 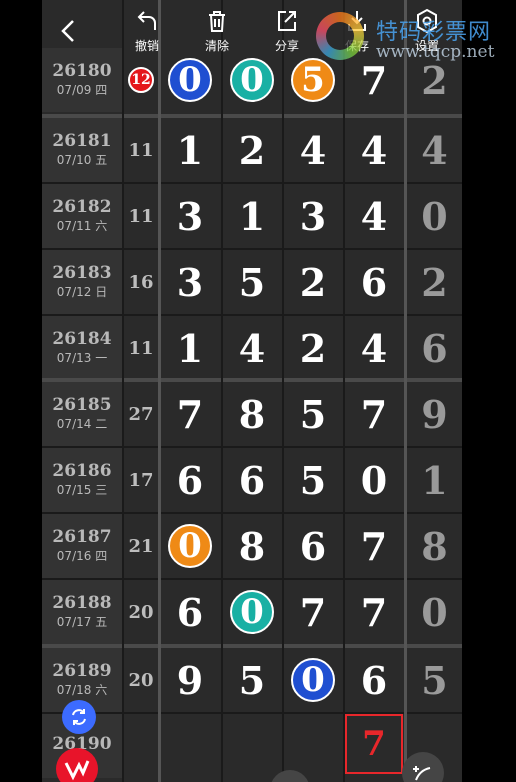 I want to click on table-row: 26182 07/11 六 11 3 1 3 4 0, so click(x=252, y=216).